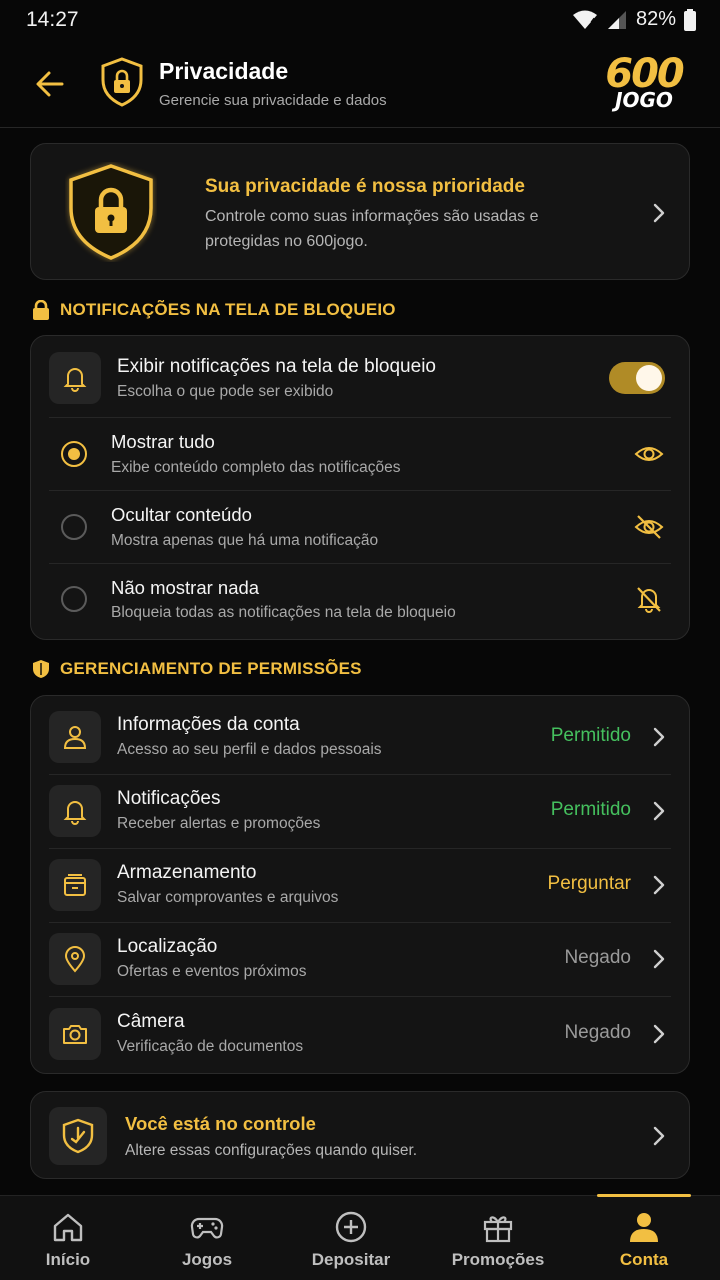  I want to click on signal-icon, so click(617, 20).